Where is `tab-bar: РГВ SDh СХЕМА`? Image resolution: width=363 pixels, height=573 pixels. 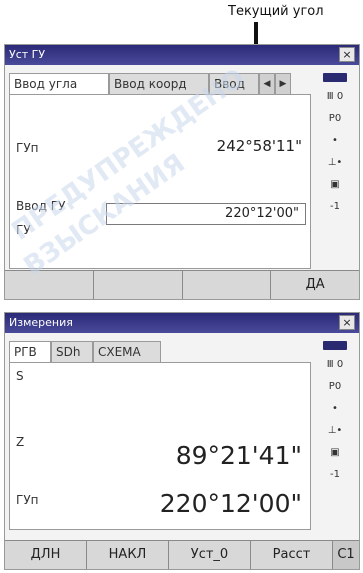
tab-bar: РГВ SDh СХЕМА is located at coordinates (85, 352).